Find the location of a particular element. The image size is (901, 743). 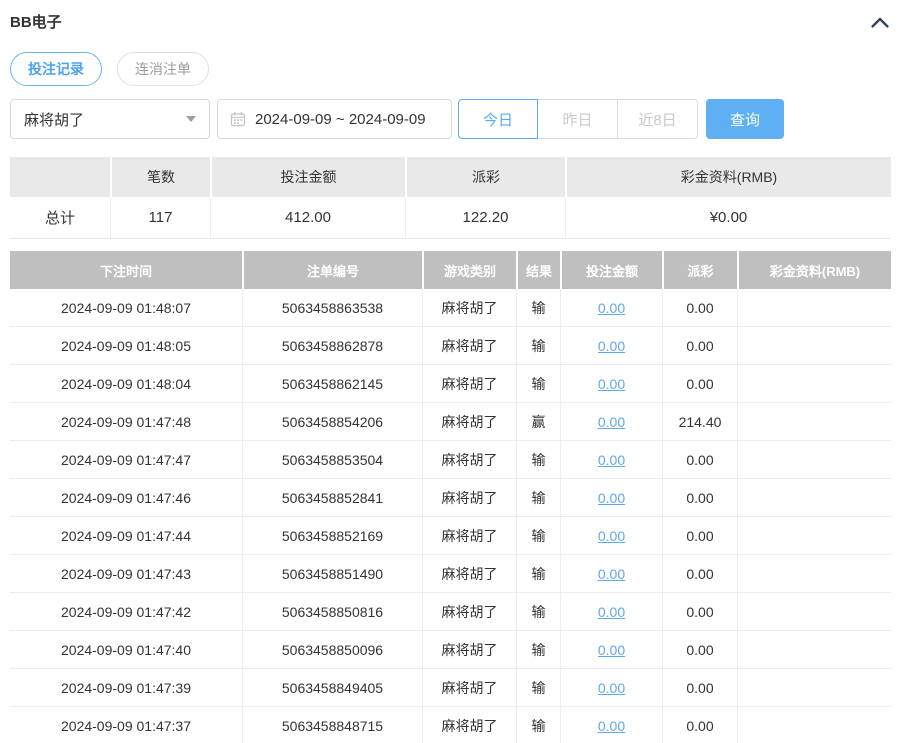

page-title: BB电子 is located at coordinates (36, 22).